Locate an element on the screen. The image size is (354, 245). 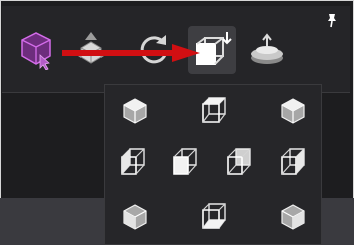
cube-iso-top-icon is located at coordinates (135, 111).